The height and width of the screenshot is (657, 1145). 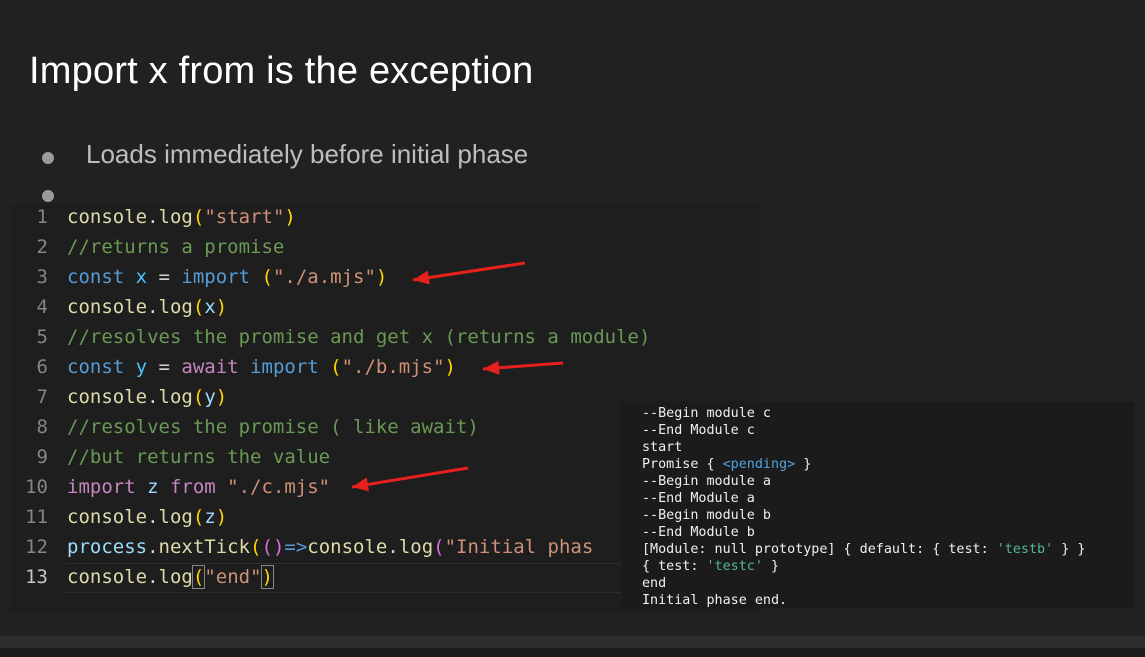 I want to click on code-token: "./c.mjs", so click(x=279, y=487).